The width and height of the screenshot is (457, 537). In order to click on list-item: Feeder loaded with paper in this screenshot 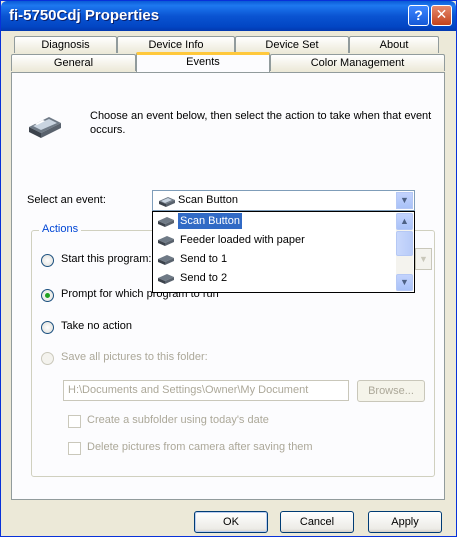, I will do `click(274, 240)`.